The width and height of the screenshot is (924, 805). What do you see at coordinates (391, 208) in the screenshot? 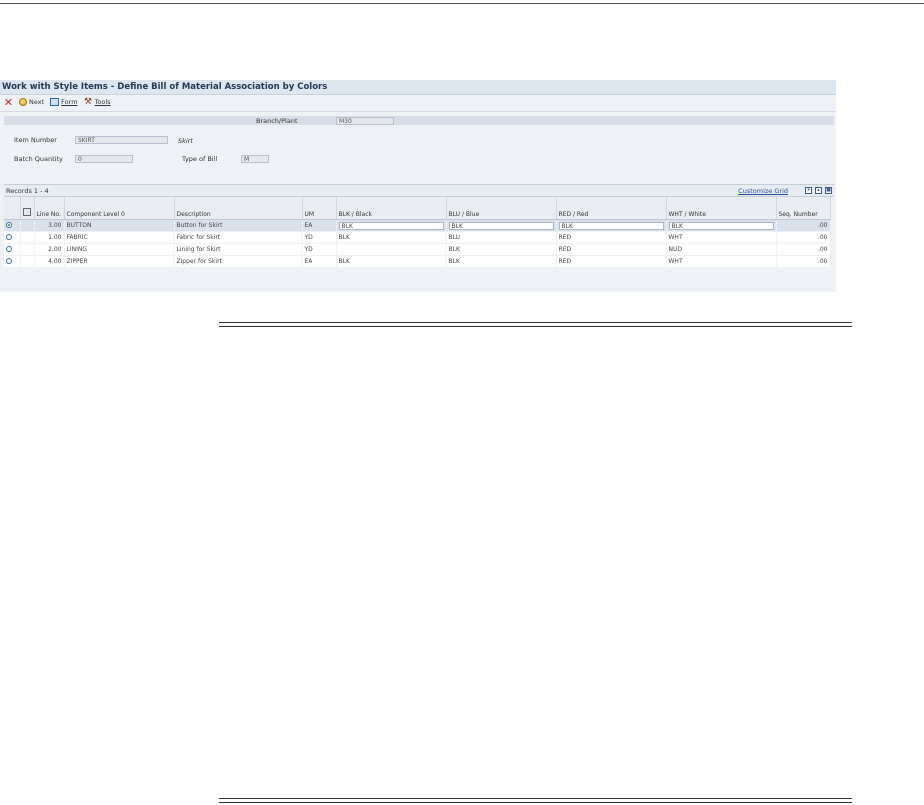
I see `column-header-blk: BLK / Black` at bounding box center [391, 208].